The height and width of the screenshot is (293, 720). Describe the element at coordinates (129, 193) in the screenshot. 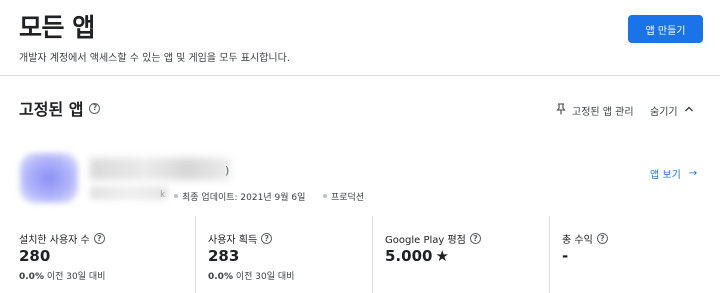

I see `app-package-redacted` at that location.